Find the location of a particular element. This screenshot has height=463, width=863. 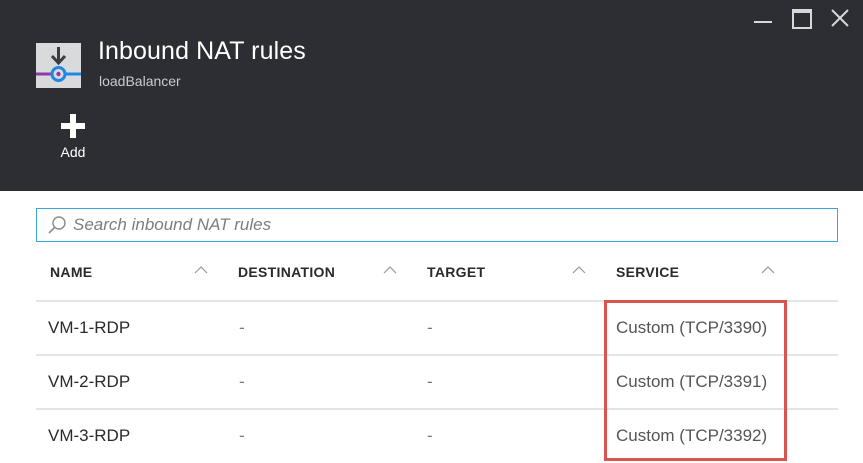

rule-service: Custom (TCP/3390) is located at coordinates (692, 327).